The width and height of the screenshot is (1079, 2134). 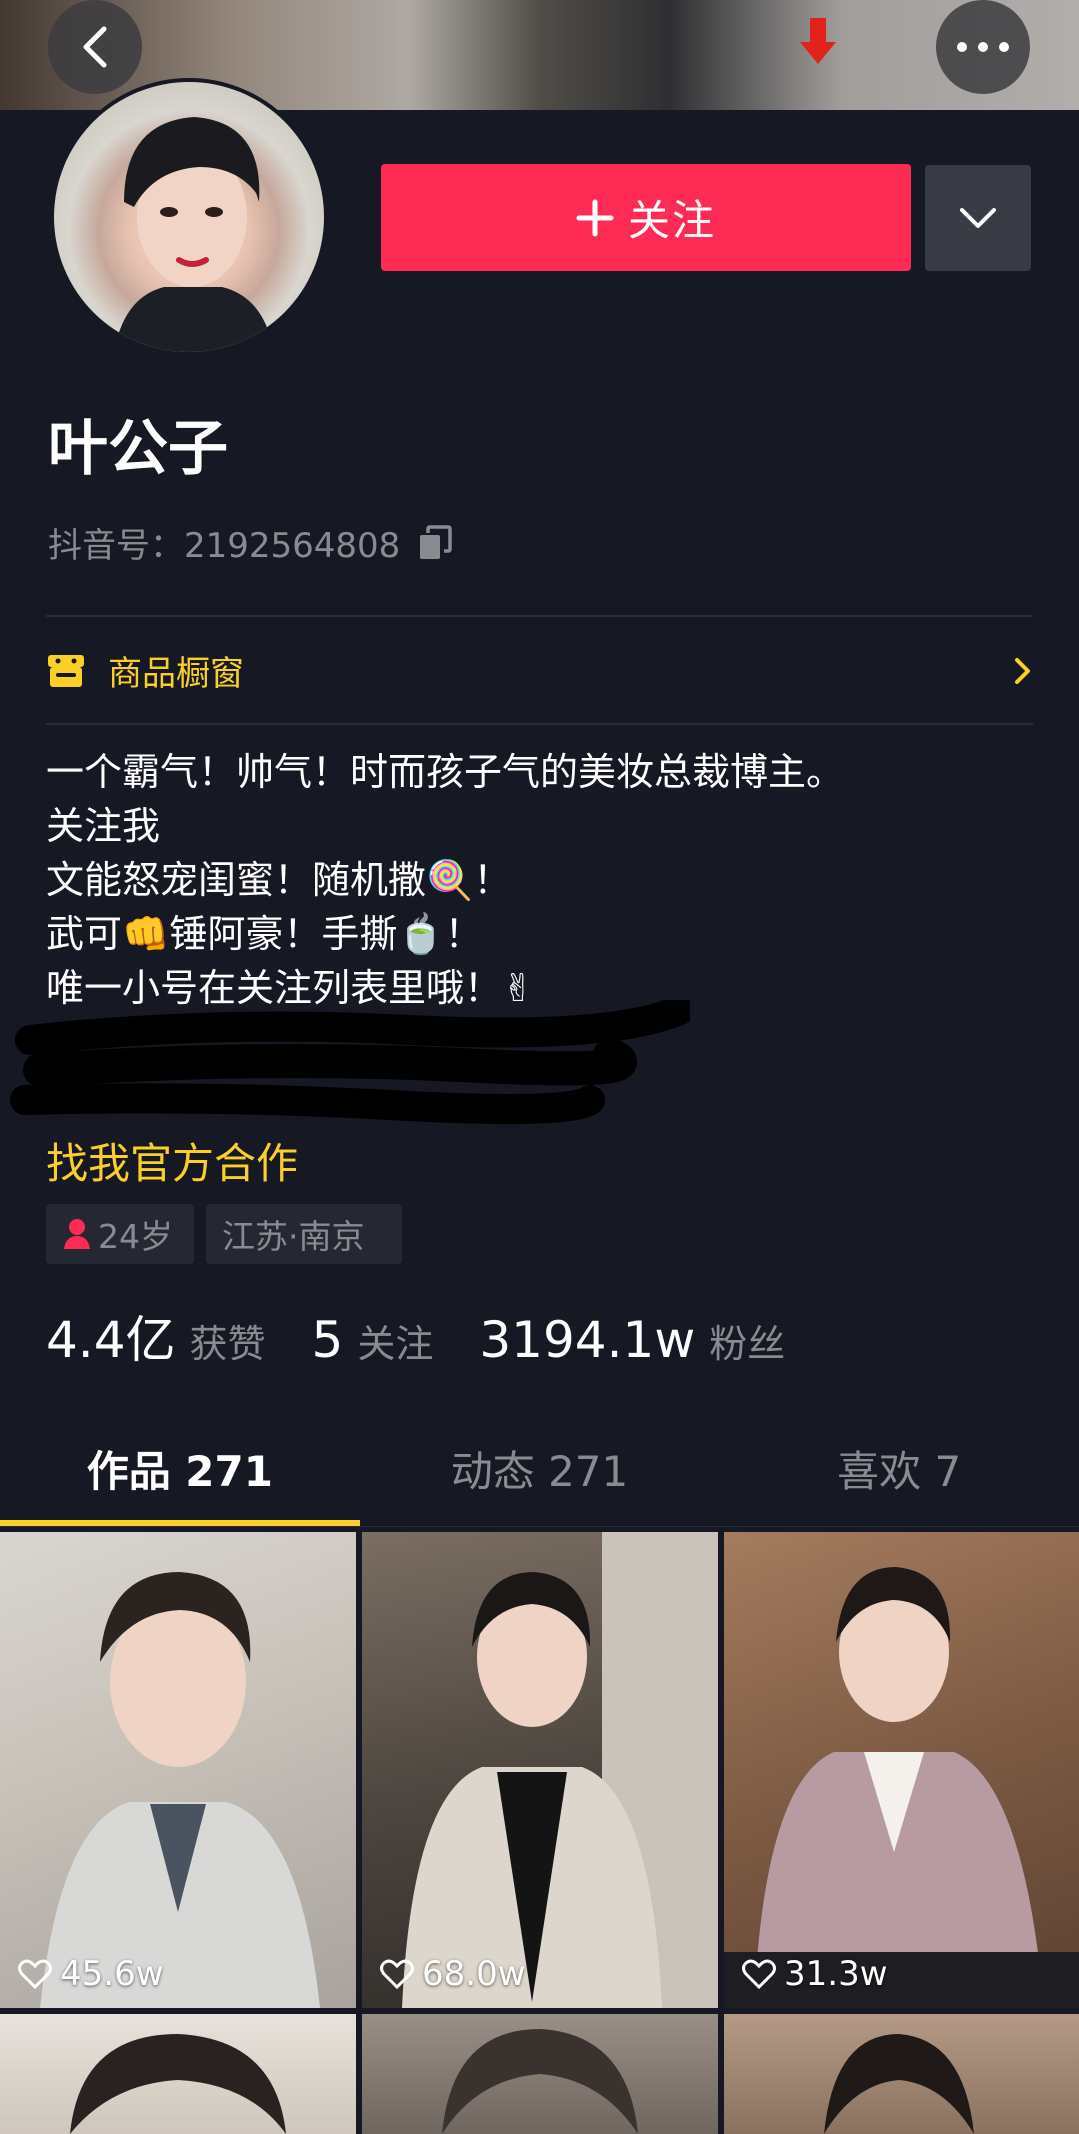 I want to click on follow-button: 关注, so click(x=646, y=217).